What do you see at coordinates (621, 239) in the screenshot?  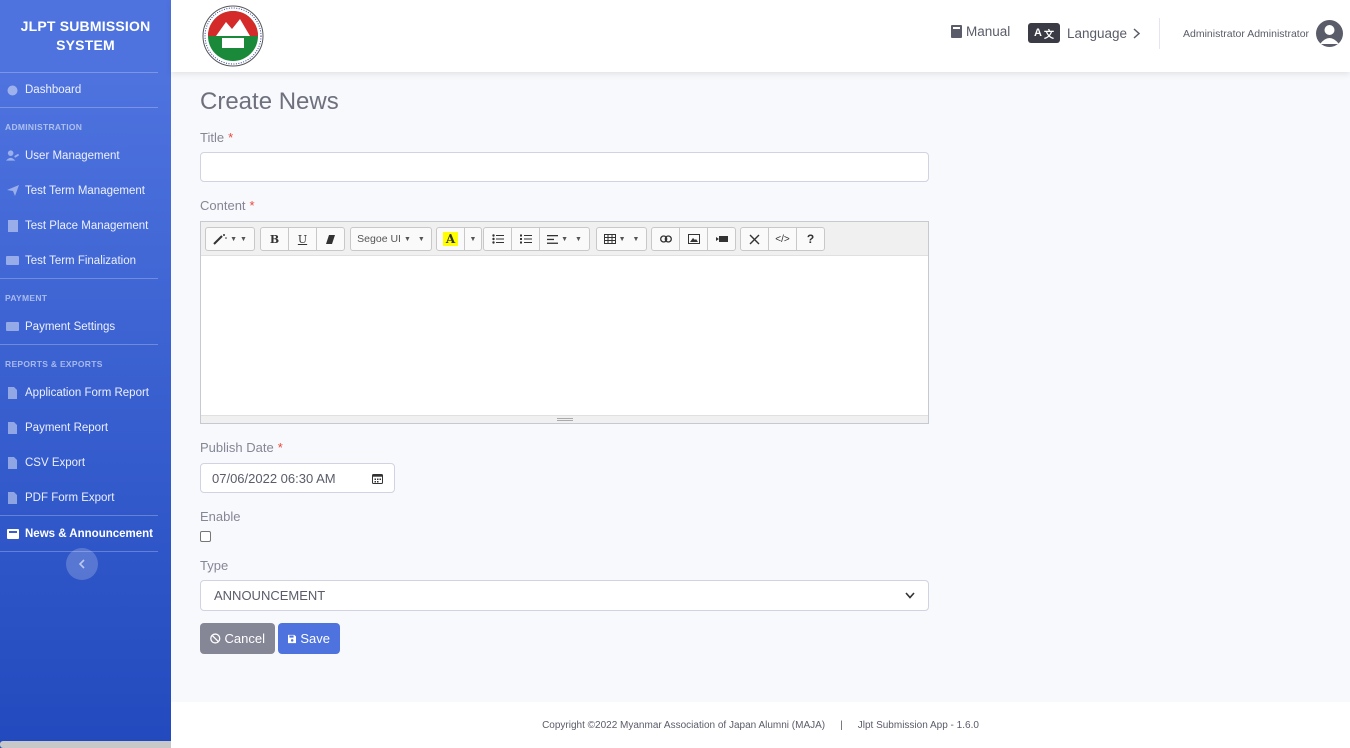 I see `table-button: ▼ ▼` at bounding box center [621, 239].